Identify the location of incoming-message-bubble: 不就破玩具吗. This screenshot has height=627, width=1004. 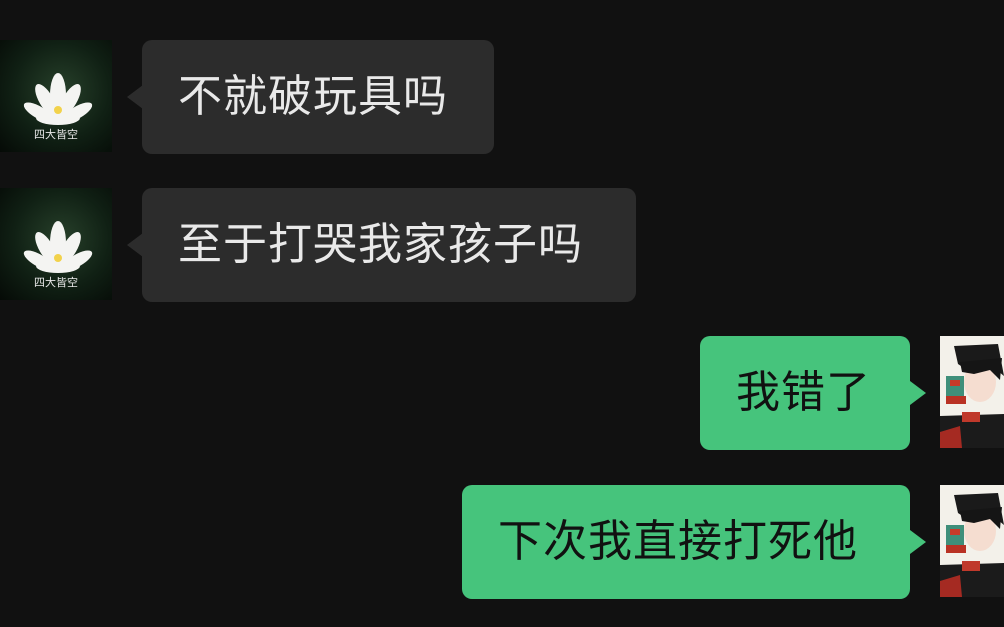
(318, 97).